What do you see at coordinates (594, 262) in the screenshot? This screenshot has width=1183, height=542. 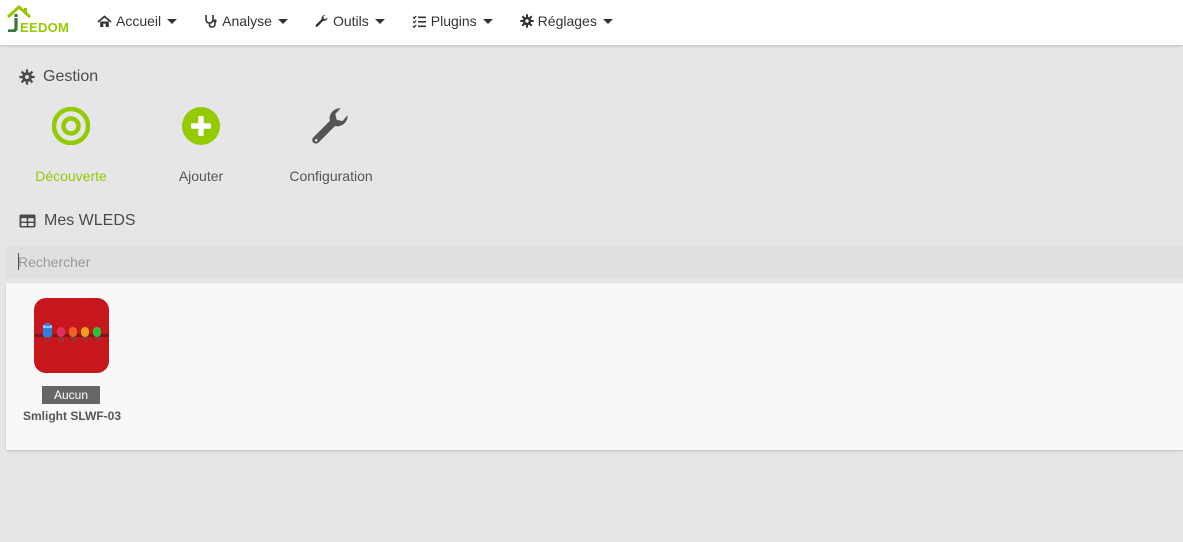 I see `search-input` at bounding box center [594, 262].